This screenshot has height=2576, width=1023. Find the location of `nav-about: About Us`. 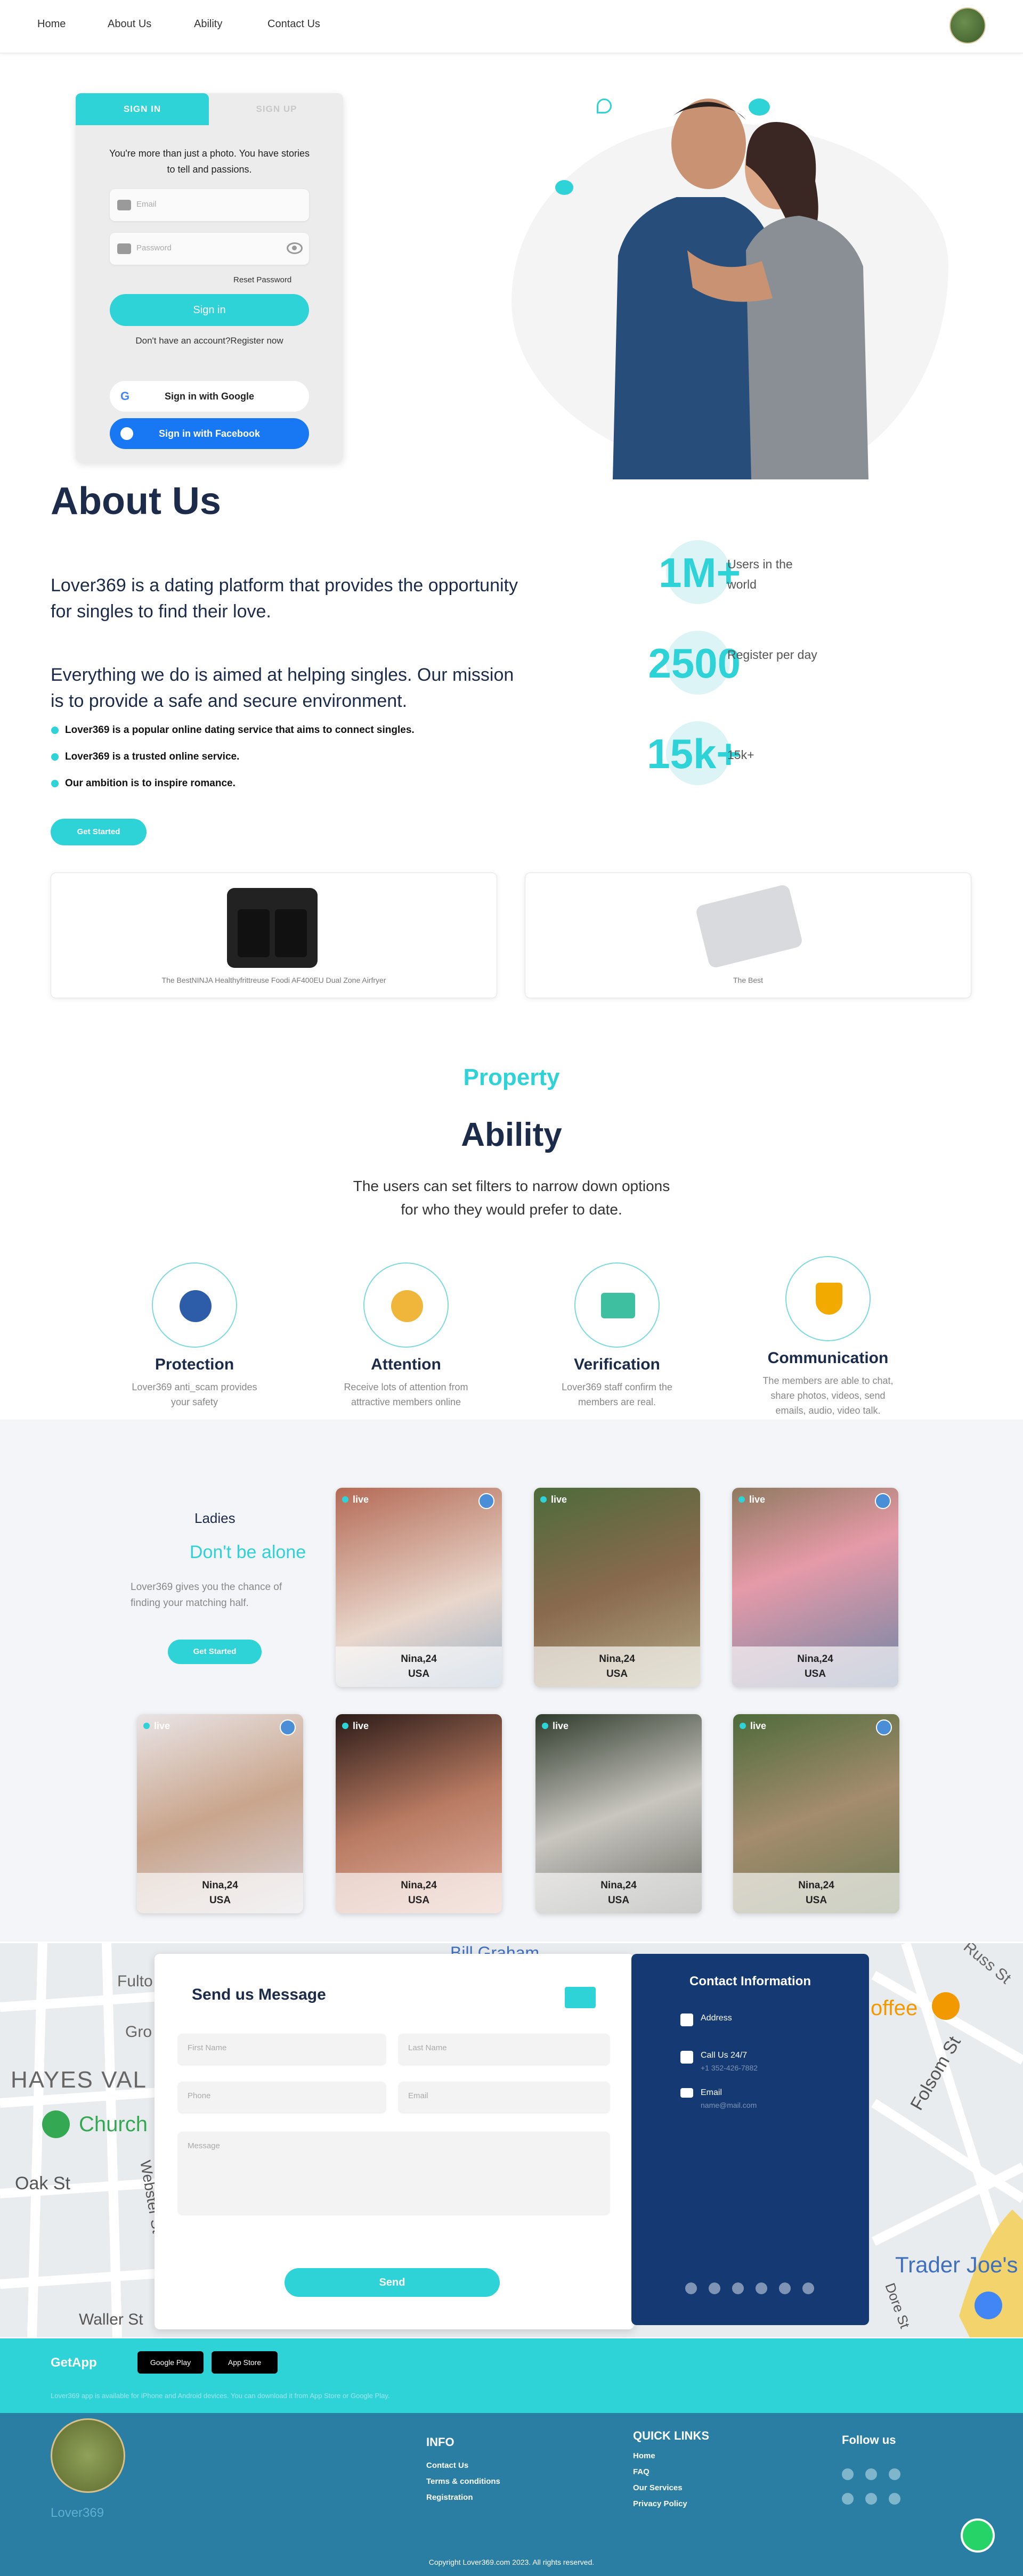

nav-about: About Us is located at coordinates (129, 24).